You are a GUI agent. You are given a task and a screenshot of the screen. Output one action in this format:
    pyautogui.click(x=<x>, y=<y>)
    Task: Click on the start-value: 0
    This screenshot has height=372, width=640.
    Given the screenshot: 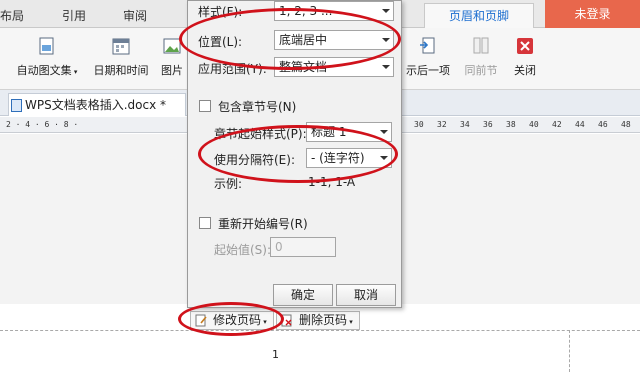 What is the action you would take?
    pyautogui.click(x=279, y=247)
    